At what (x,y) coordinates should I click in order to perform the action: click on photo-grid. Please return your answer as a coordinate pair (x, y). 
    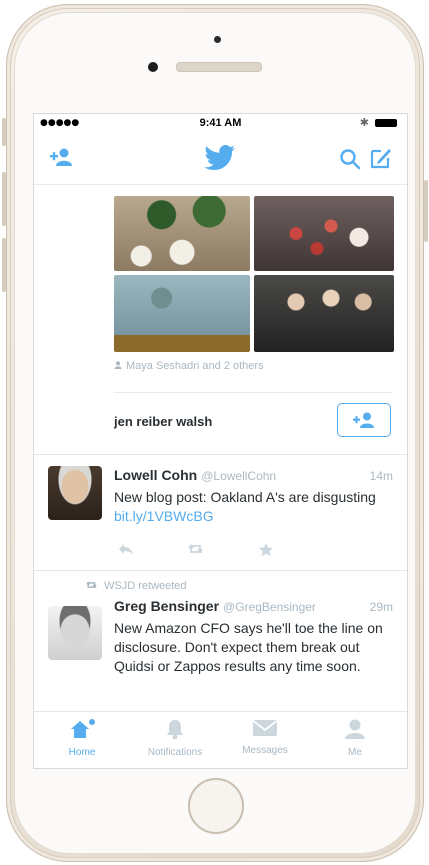
    Looking at the image, I should click on (254, 276).